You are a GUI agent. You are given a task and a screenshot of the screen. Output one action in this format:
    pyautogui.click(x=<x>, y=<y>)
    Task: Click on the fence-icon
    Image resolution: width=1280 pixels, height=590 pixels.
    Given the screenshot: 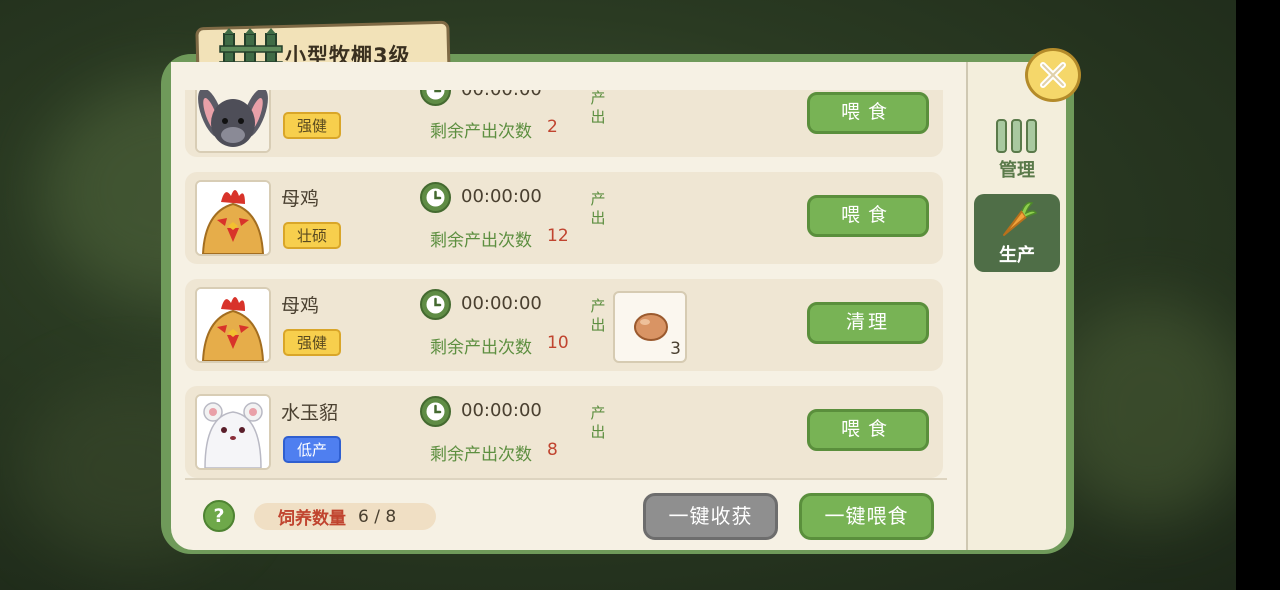 What is the action you would take?
    pyautogui.click(x=1016, y=136)
    